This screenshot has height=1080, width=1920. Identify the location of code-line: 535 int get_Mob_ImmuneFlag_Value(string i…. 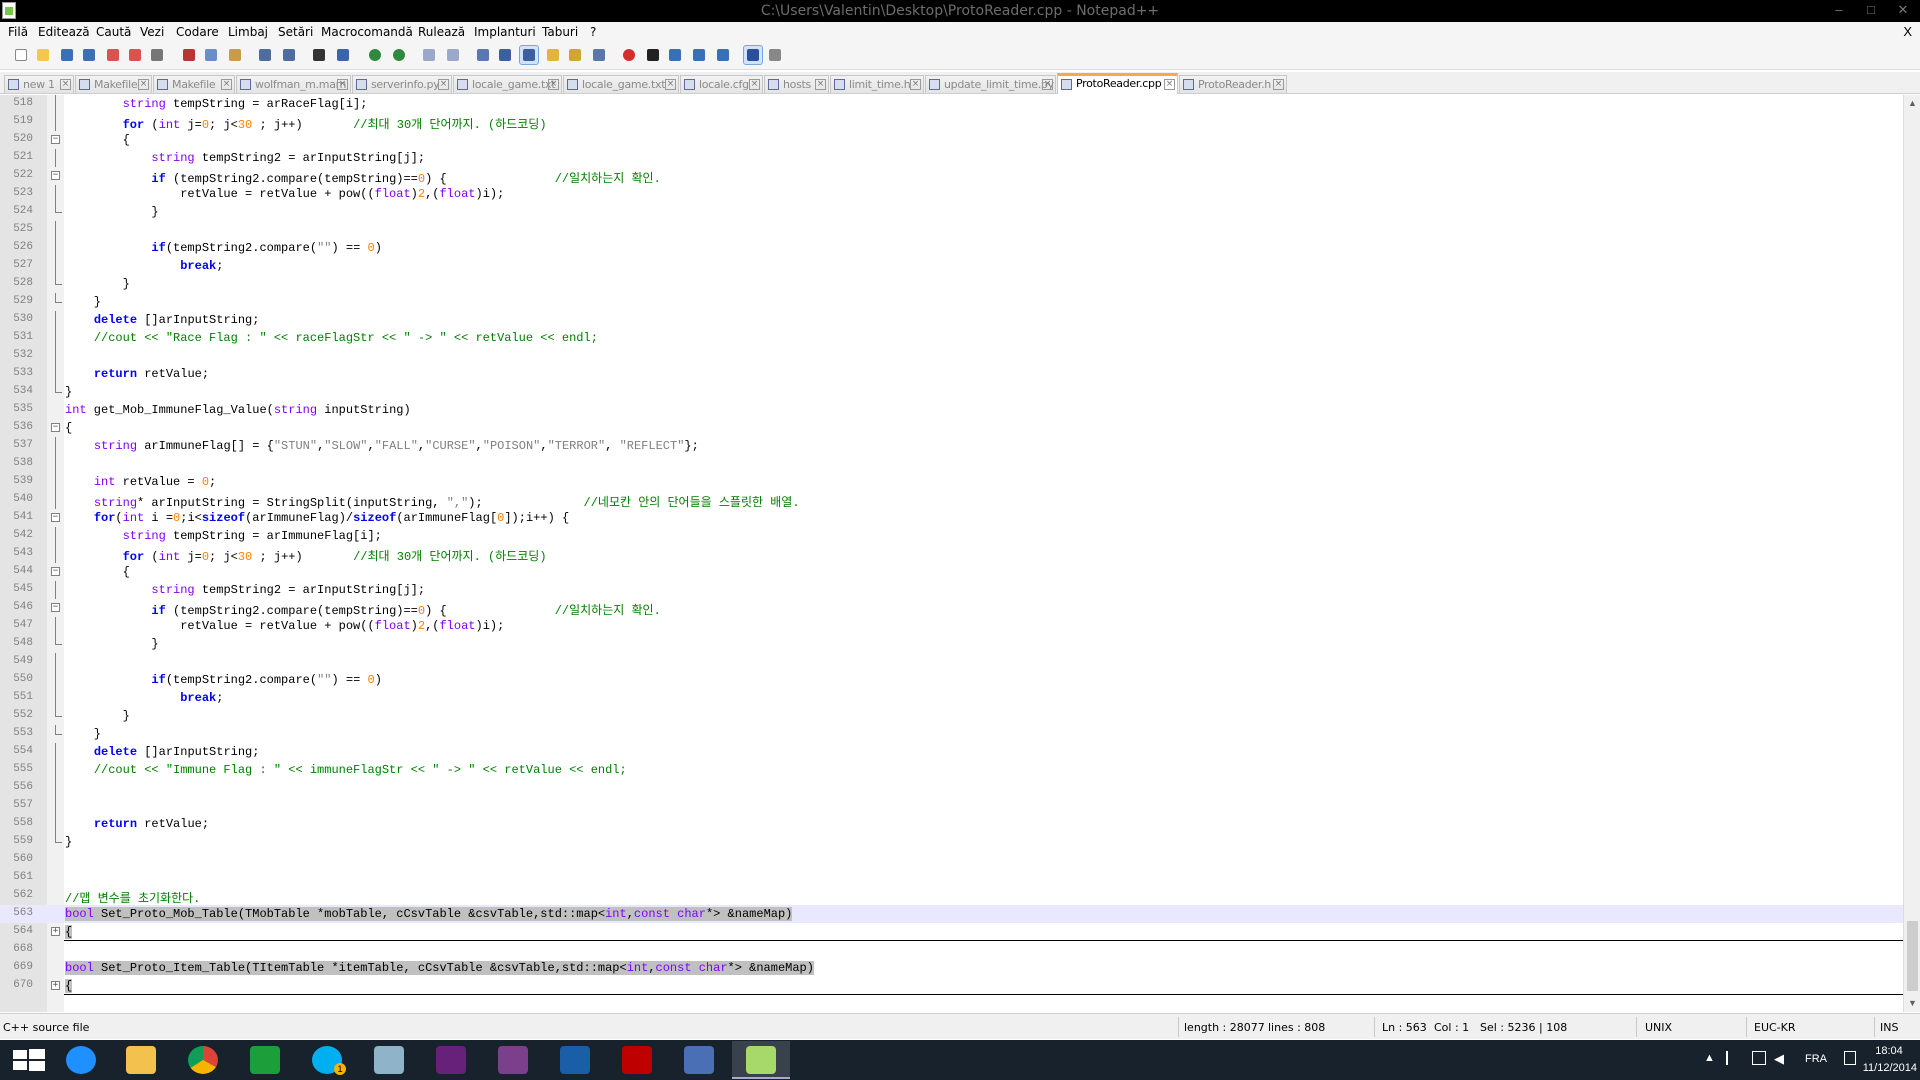
(951, 410).